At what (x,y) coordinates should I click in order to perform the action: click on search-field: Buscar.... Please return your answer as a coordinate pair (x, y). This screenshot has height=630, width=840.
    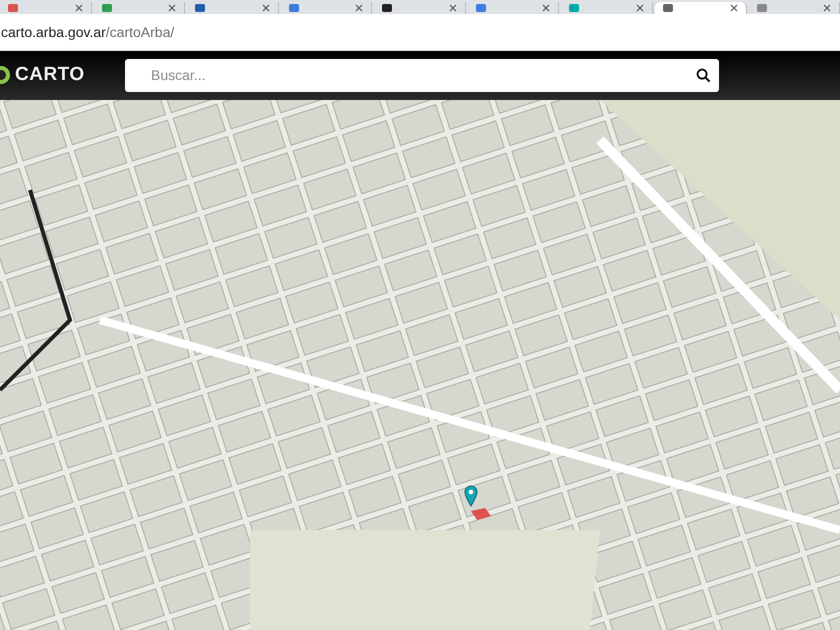
    Looking at the image, I should click on (422, 75).